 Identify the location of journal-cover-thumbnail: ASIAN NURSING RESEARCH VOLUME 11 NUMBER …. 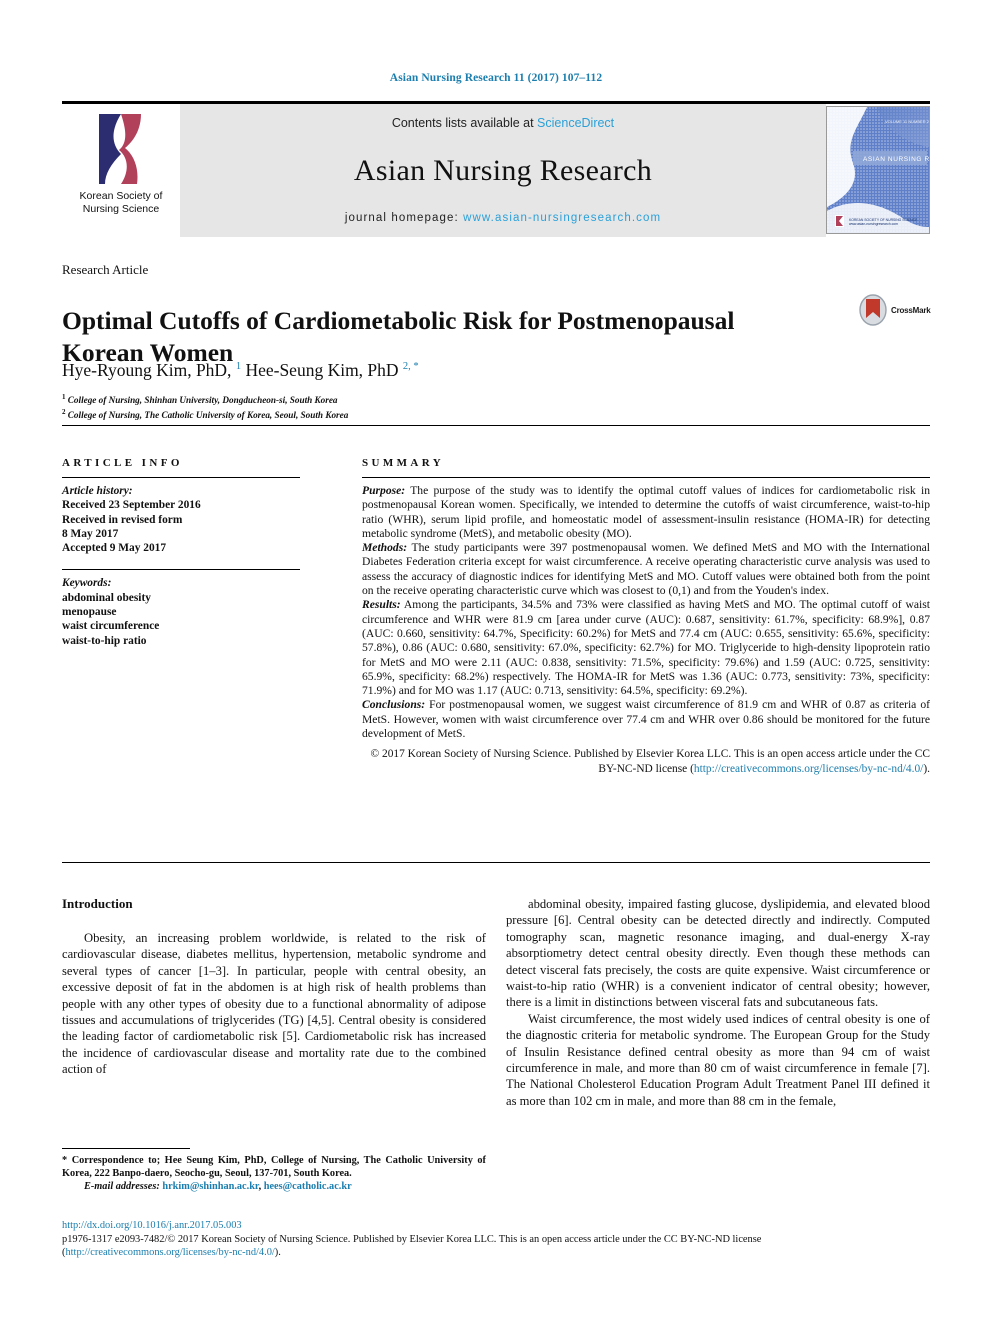
(878, 170).